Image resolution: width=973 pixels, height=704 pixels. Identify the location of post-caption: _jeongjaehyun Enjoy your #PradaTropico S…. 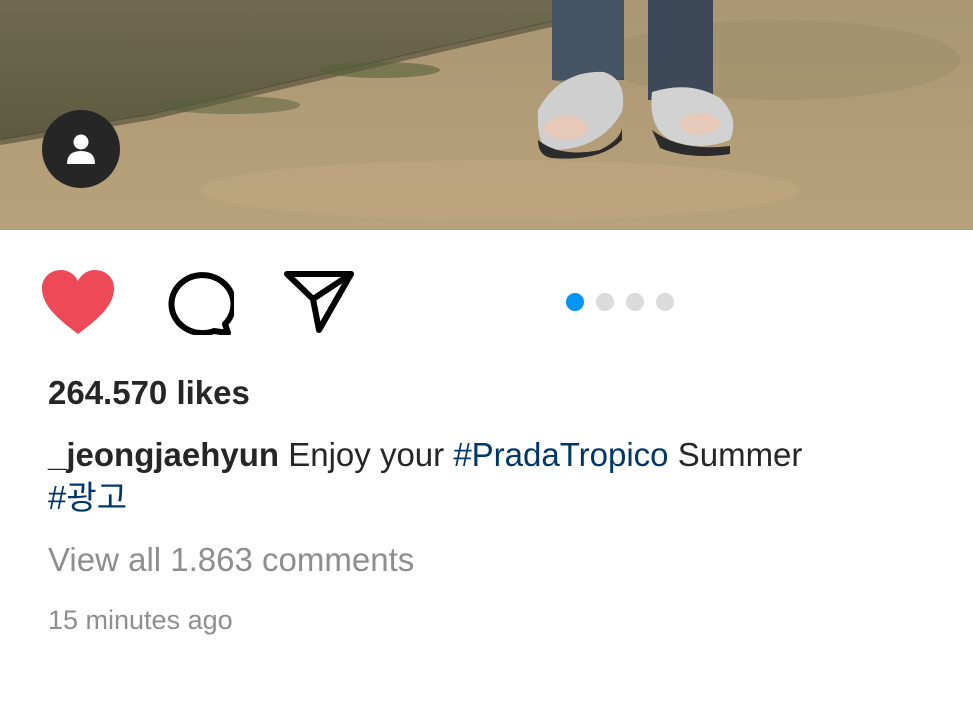
(488, 476).